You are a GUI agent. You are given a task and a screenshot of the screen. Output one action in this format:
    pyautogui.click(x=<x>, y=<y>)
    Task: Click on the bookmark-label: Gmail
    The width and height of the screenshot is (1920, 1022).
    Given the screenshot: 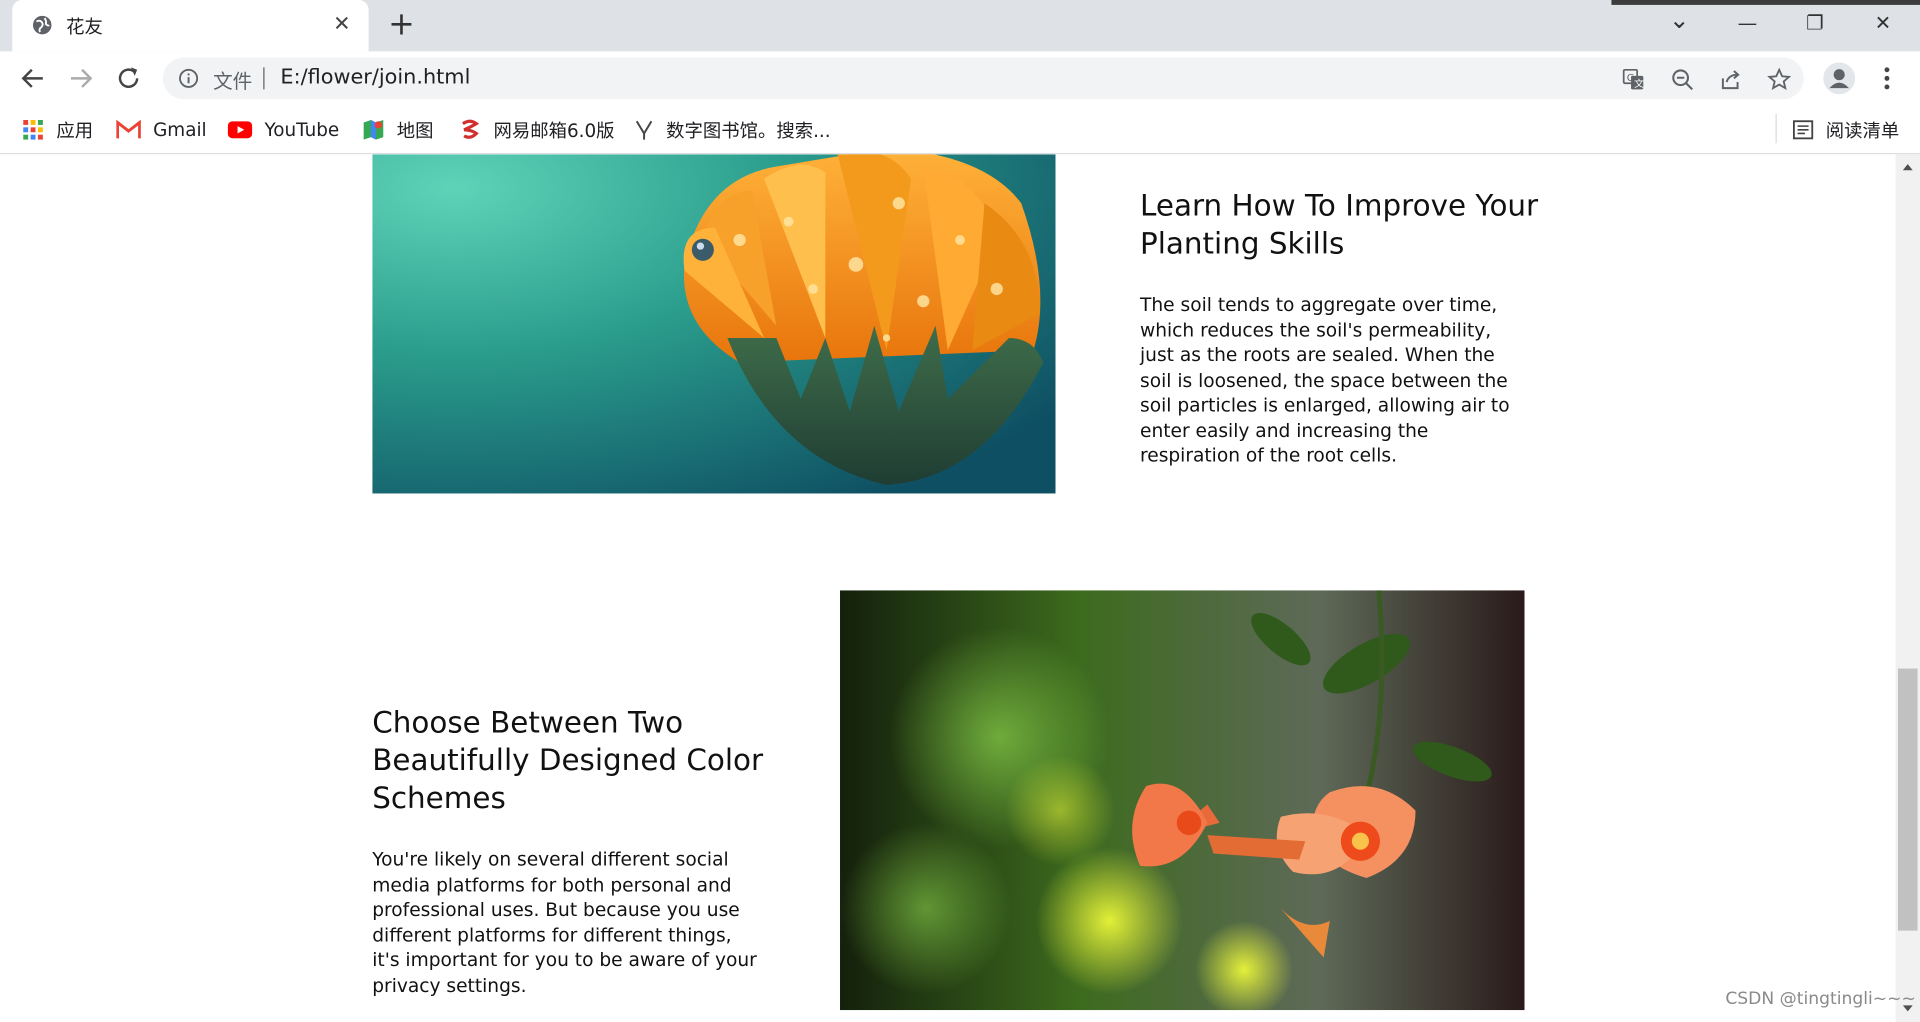 What is the action you would take?
    pyautogui.click(x=180, y=129)
    